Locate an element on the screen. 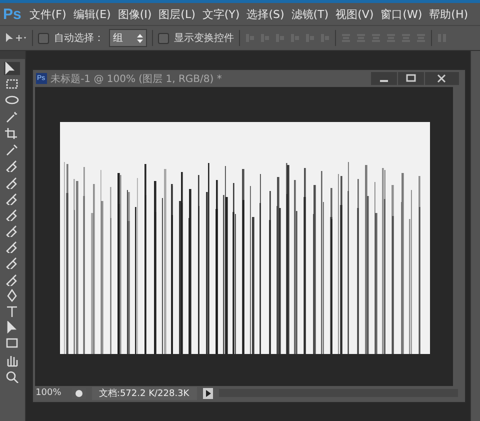  layer-group-select: 组 is located at coordinates (128, 38).